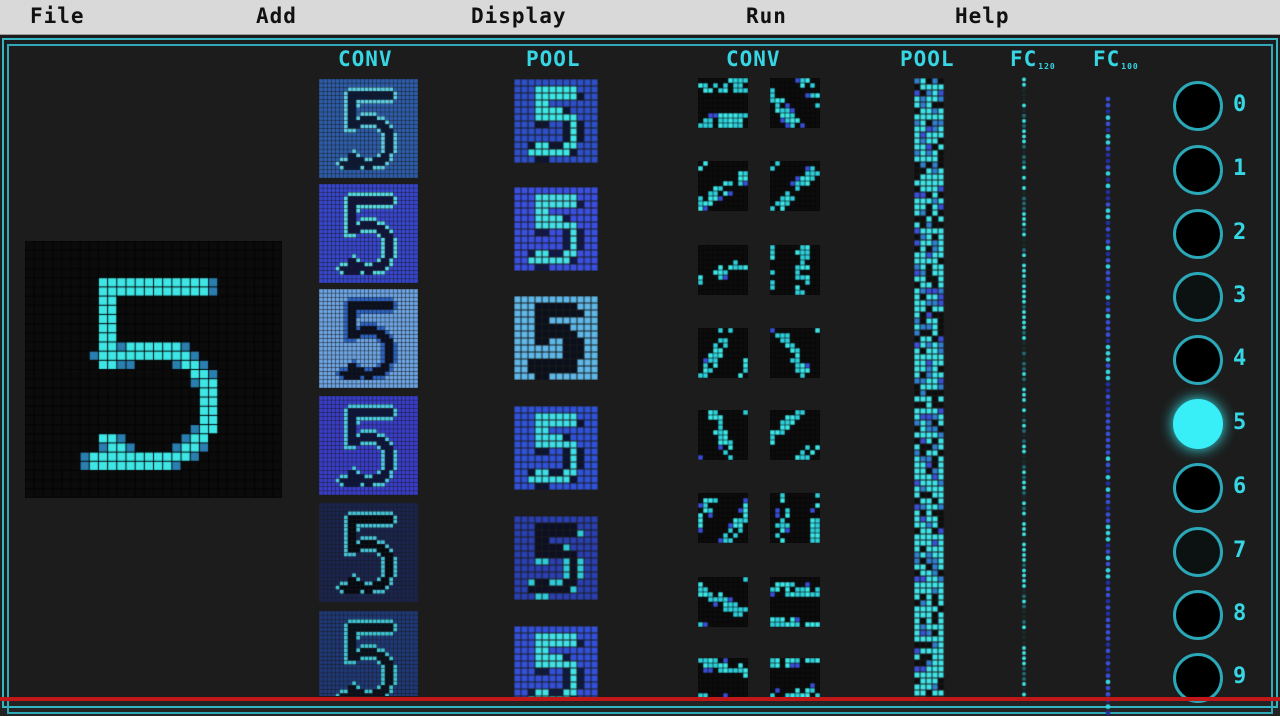  I want to click on header-pool1: POOL, so click(553, 59).